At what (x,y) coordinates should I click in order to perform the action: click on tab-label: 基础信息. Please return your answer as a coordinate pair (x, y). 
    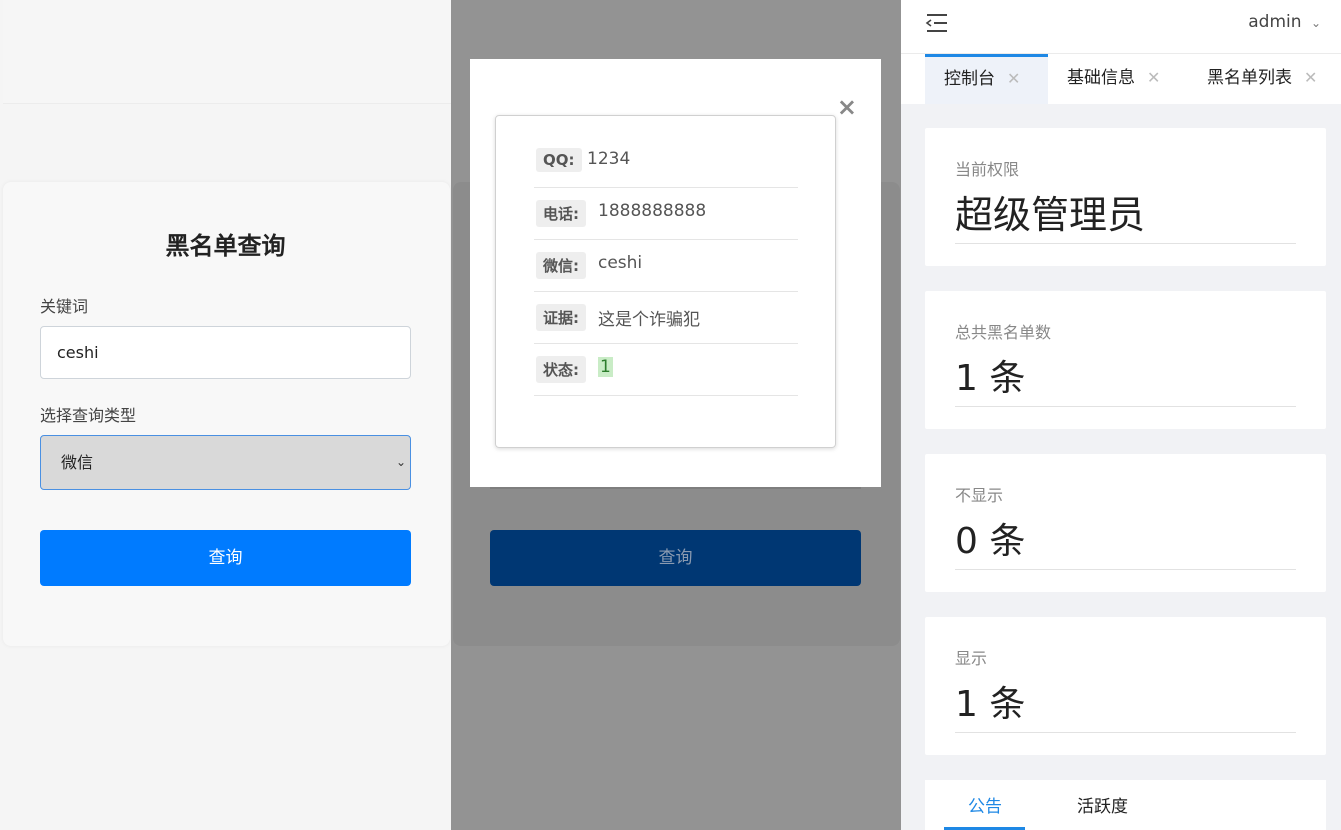
    Looking at the image, I should click on (1101, 78).